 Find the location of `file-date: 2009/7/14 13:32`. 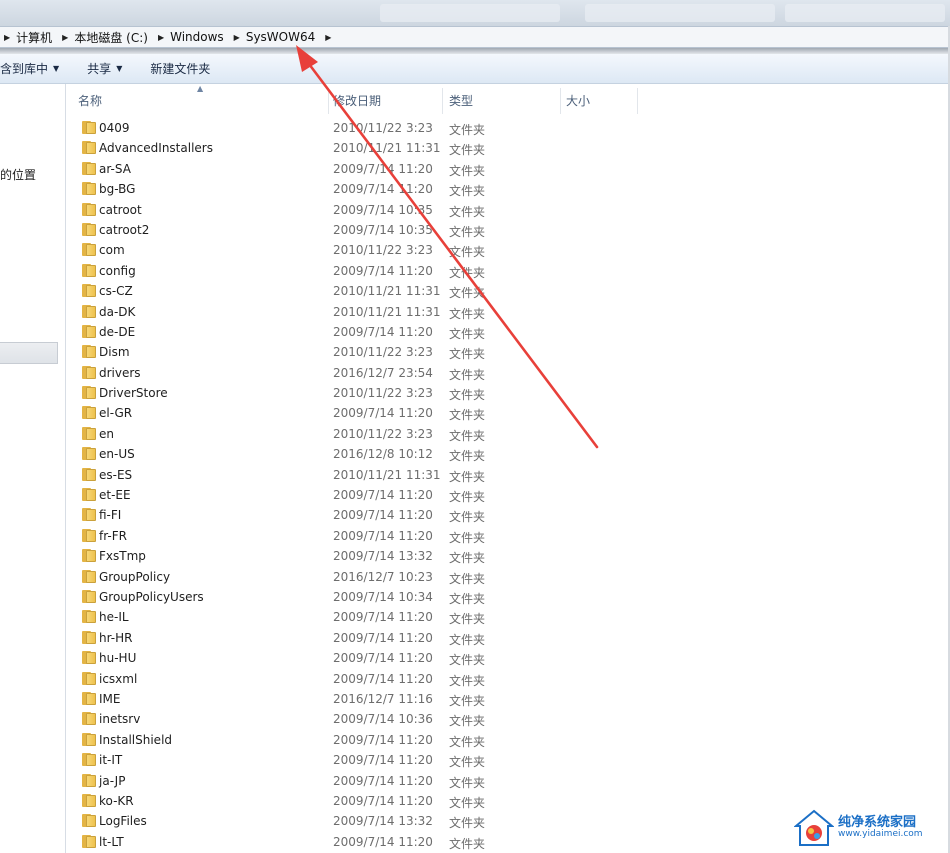

file-date: 2009/7/14 13:32 is located at coordinates (383, 556).